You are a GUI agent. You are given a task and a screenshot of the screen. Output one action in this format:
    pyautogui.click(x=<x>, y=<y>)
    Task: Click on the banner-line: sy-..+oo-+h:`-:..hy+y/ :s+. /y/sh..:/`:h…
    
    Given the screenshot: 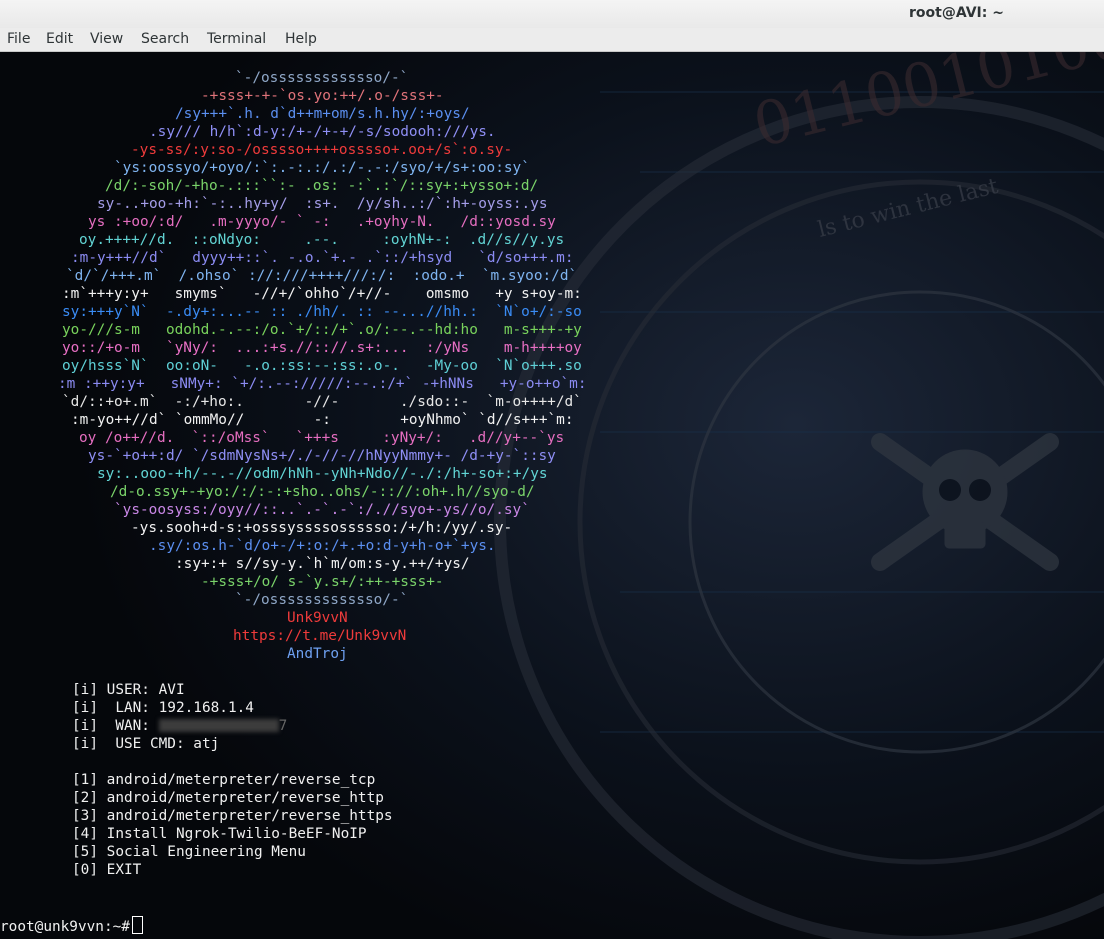 What is the action you would take?
    pyautogui.click(x=322, y=204)
    